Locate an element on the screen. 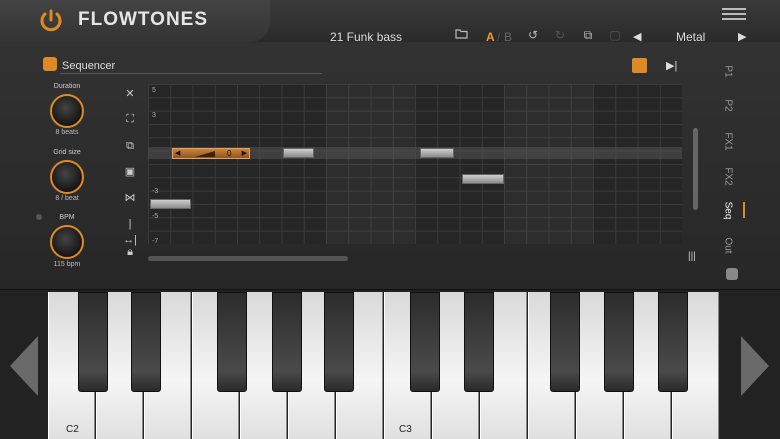 This screenshot has width=780, height=439. copy-icon: ⧉ is located at coordinates (588, 35).